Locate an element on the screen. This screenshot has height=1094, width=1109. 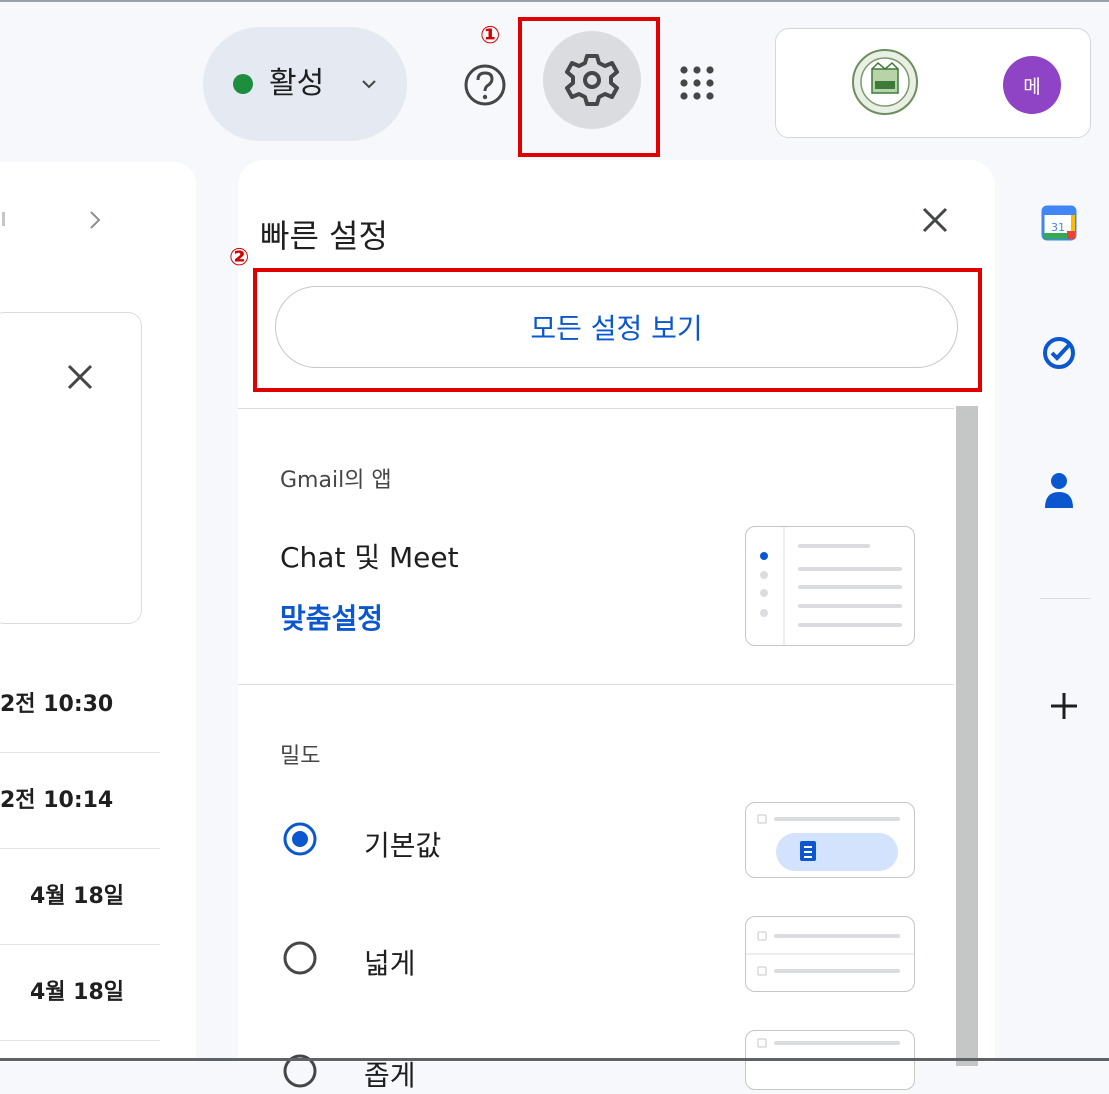
mail-list-panel: 2전 10:30 2전 10:14 4월 18일 4월 18일 is located at coordinates (98, 612).